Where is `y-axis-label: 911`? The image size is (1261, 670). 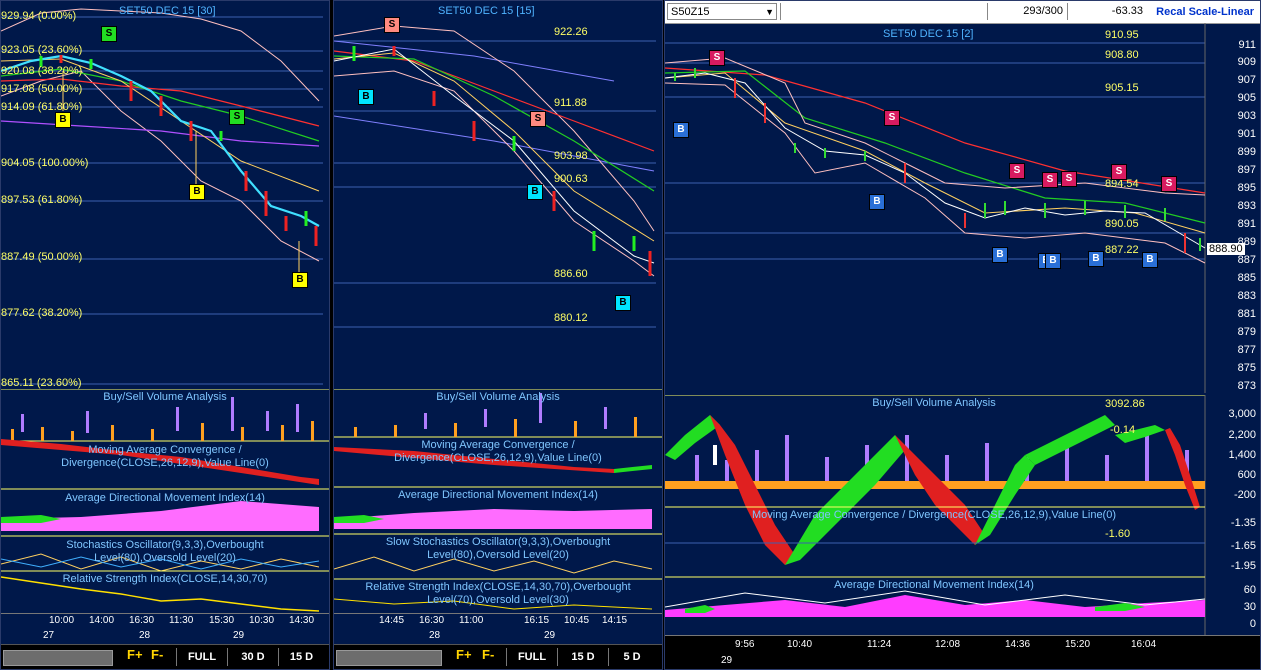 y-axis-label: 911 is located at coordinates (1247, 45).